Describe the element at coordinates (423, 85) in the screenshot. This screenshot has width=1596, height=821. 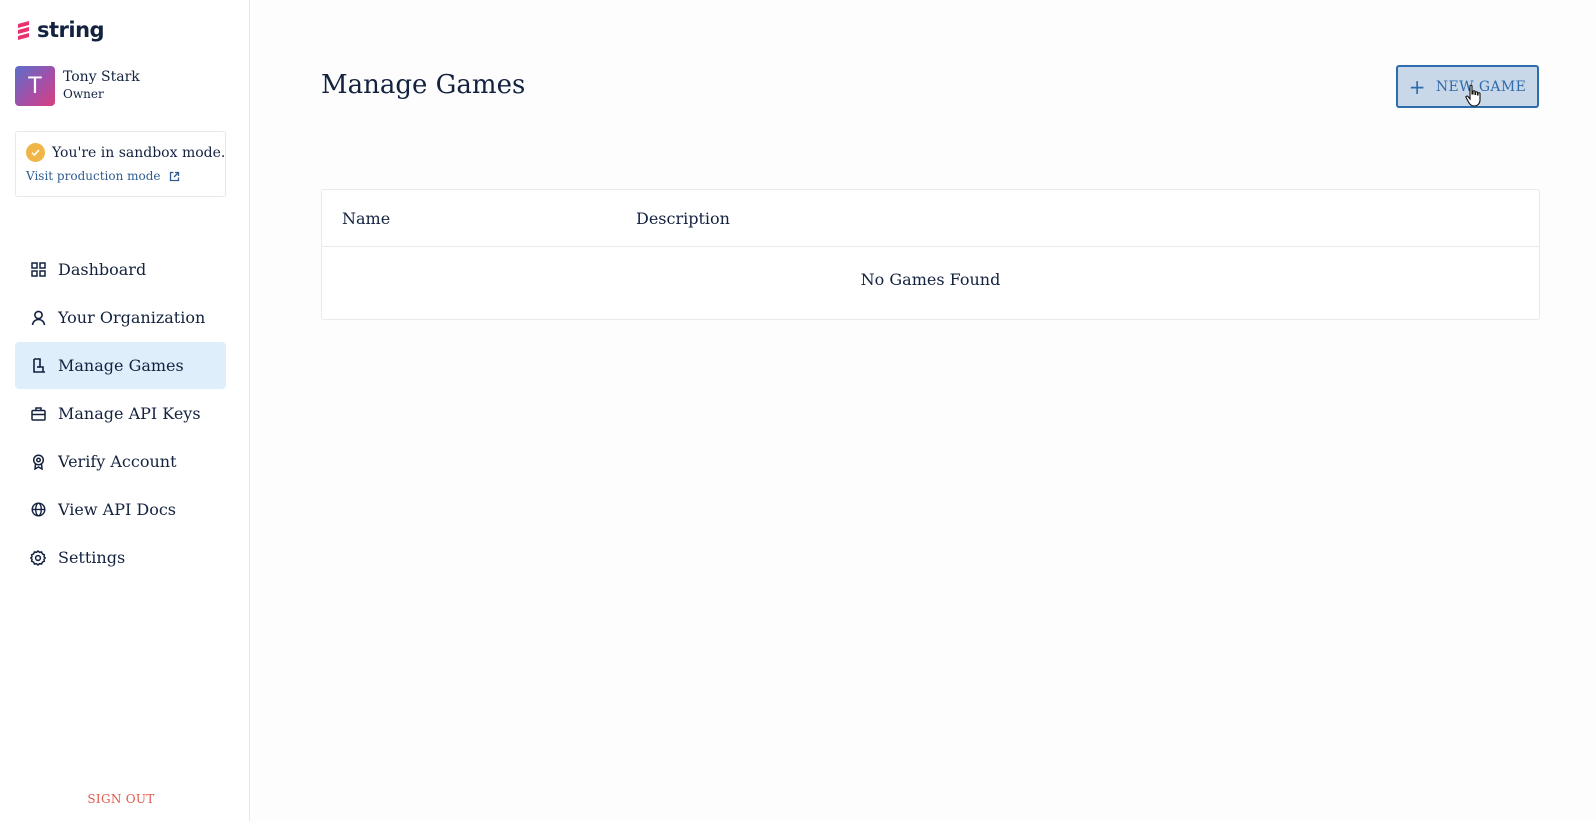
I see `page-title: Manage Games` at that location.